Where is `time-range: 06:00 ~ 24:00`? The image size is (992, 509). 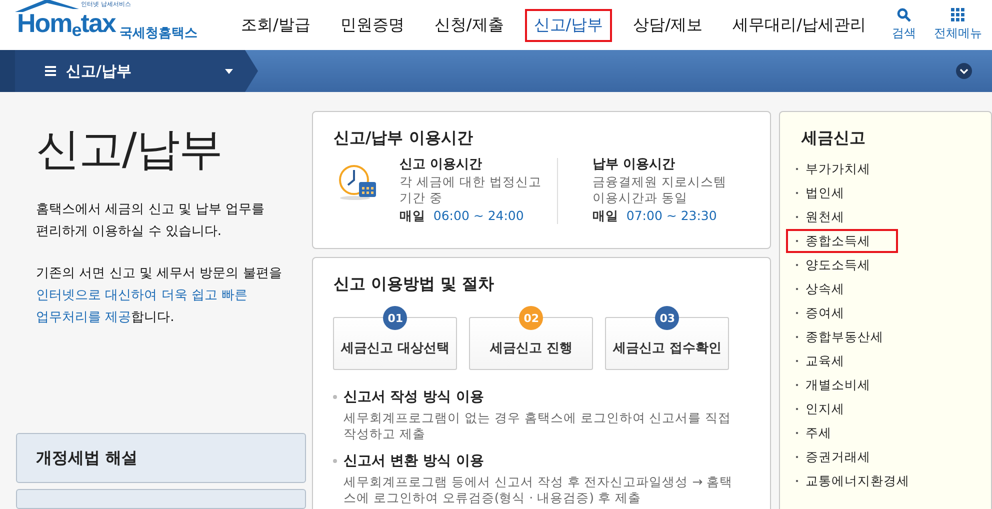 time-range: 06:00 ~ 24:00 is located at coordinates (478, 215).